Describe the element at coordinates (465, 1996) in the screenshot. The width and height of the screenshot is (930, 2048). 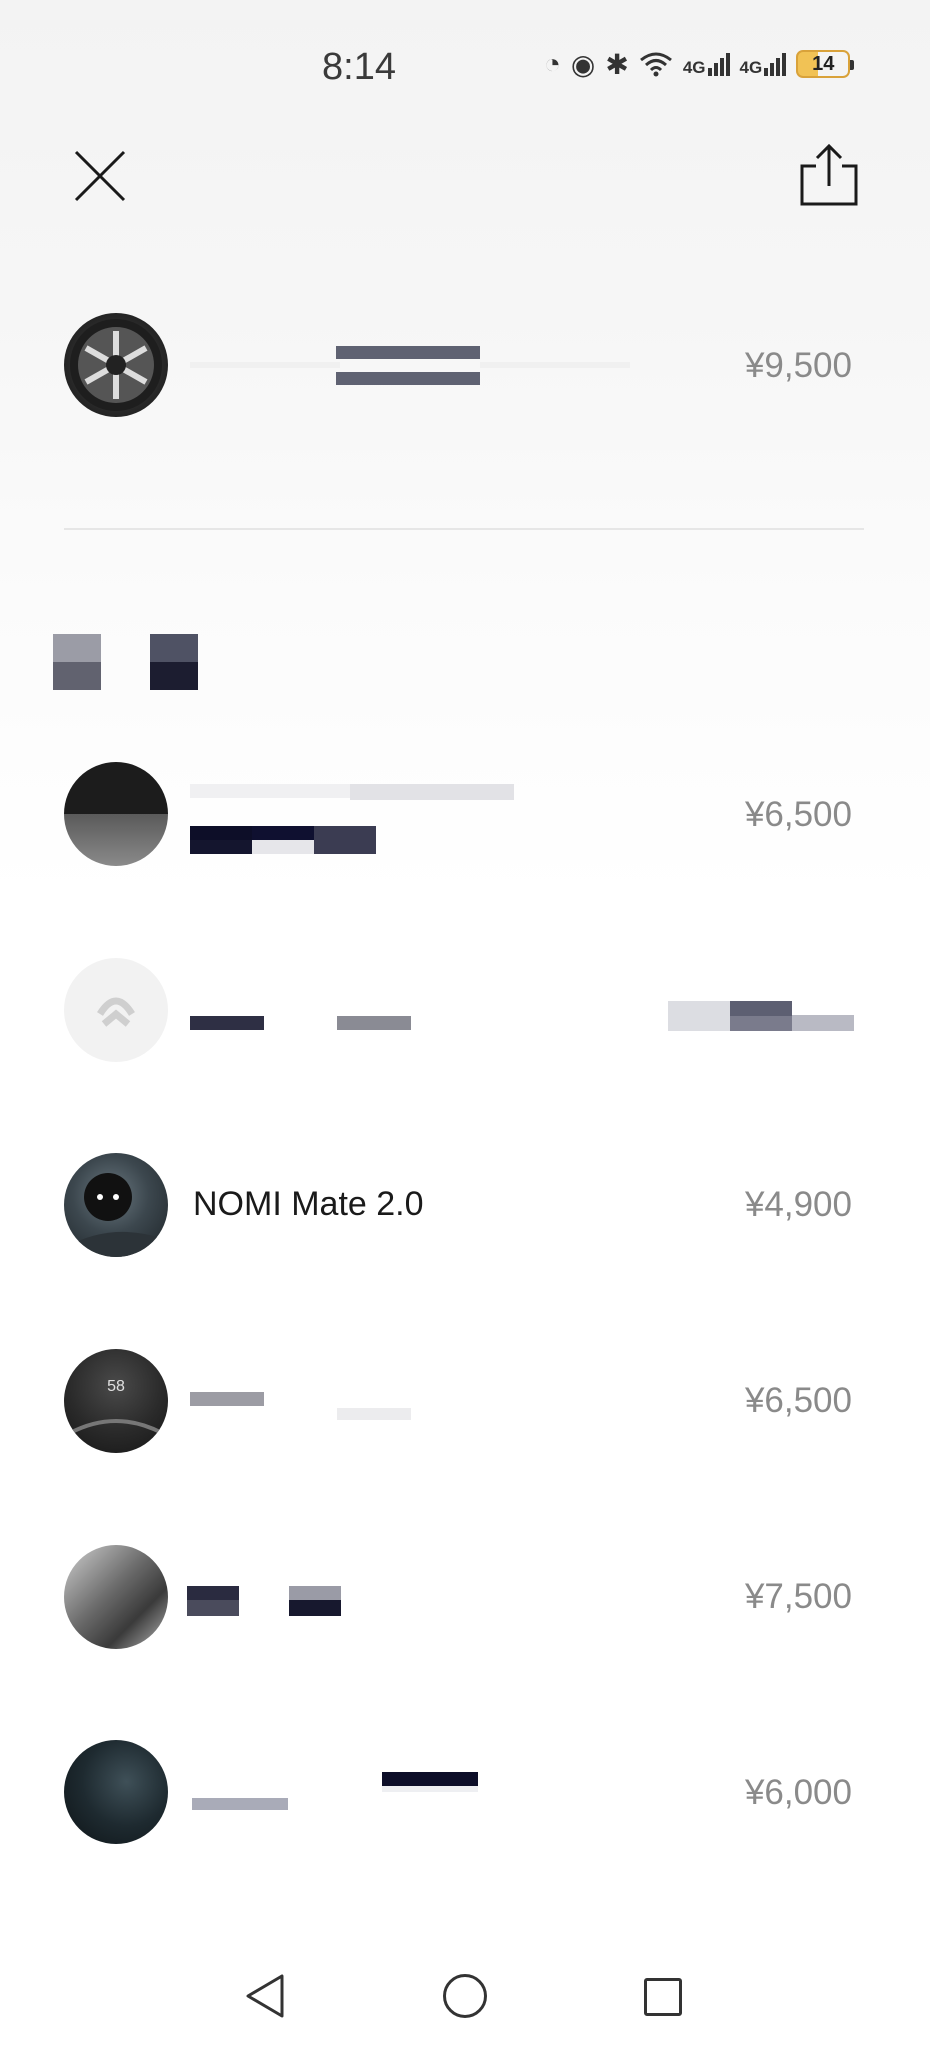
I see `home-icon` at that location.